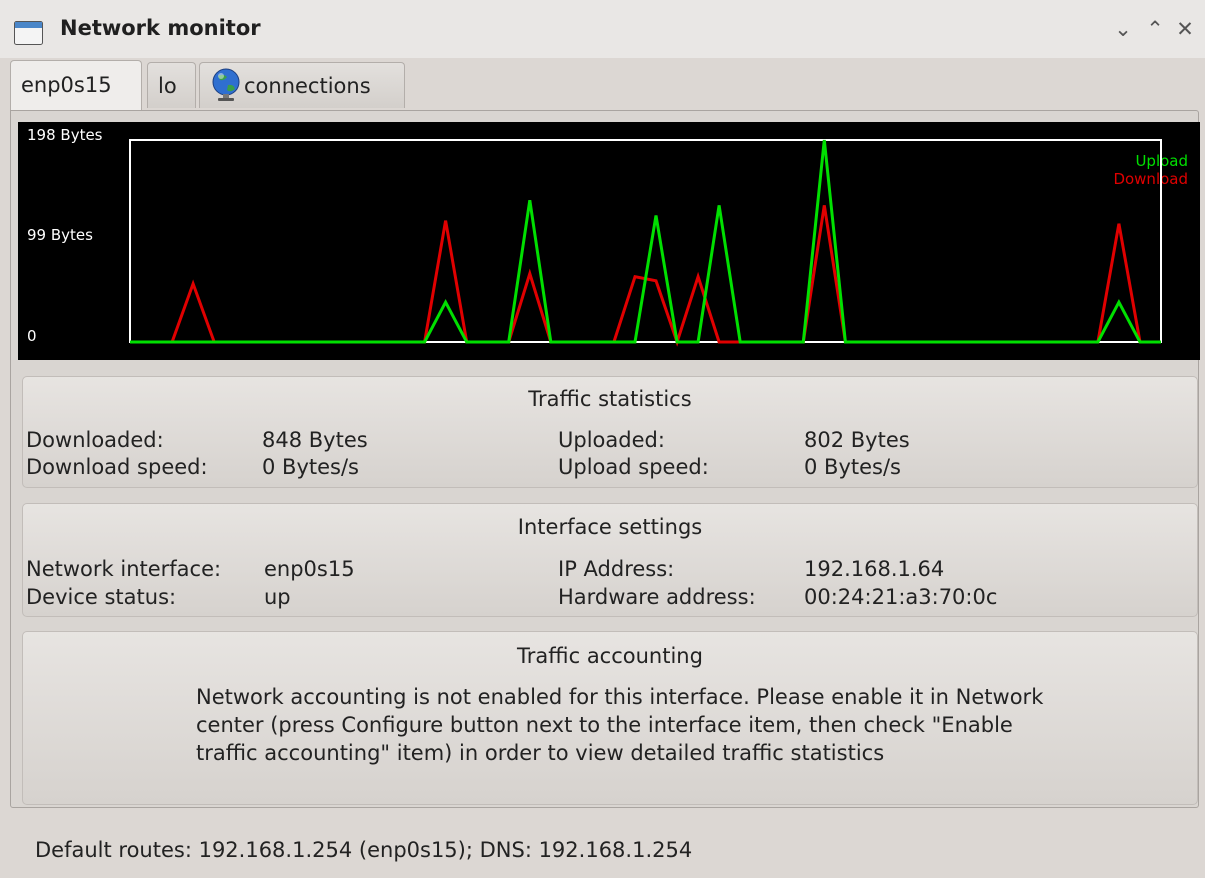  What do you see at coordinates (616, 569) in the screenshot?
I see `ip-address-label: IP Address:` at bounding box center [616, 569].